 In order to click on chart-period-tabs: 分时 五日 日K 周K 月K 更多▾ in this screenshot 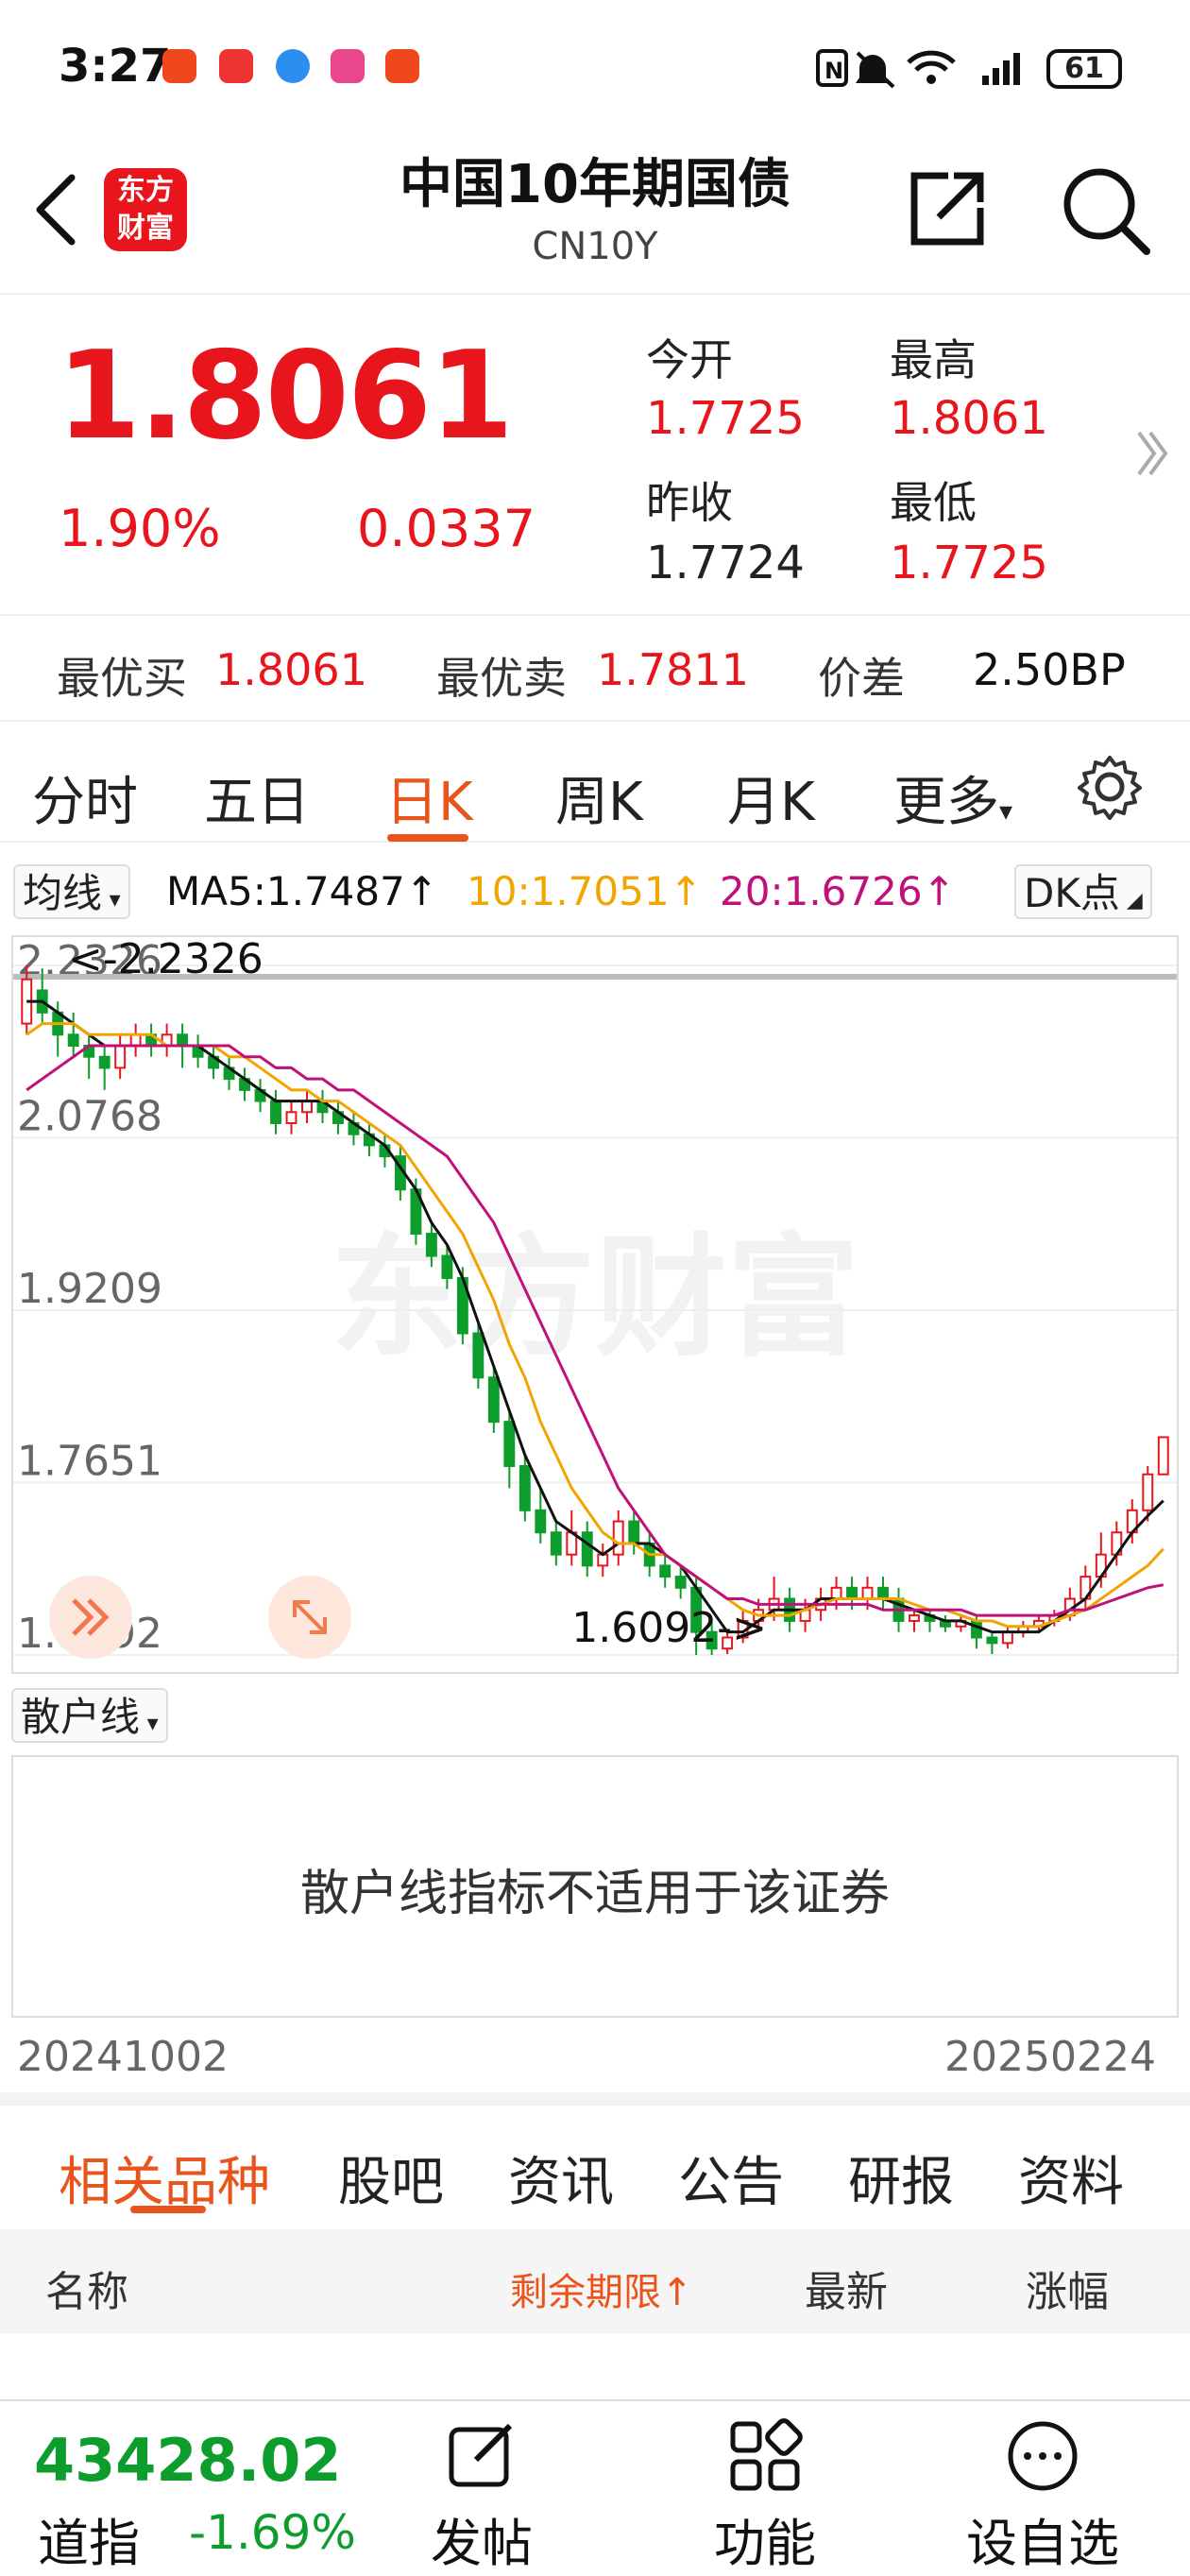, I will do `click(595, 785)`.